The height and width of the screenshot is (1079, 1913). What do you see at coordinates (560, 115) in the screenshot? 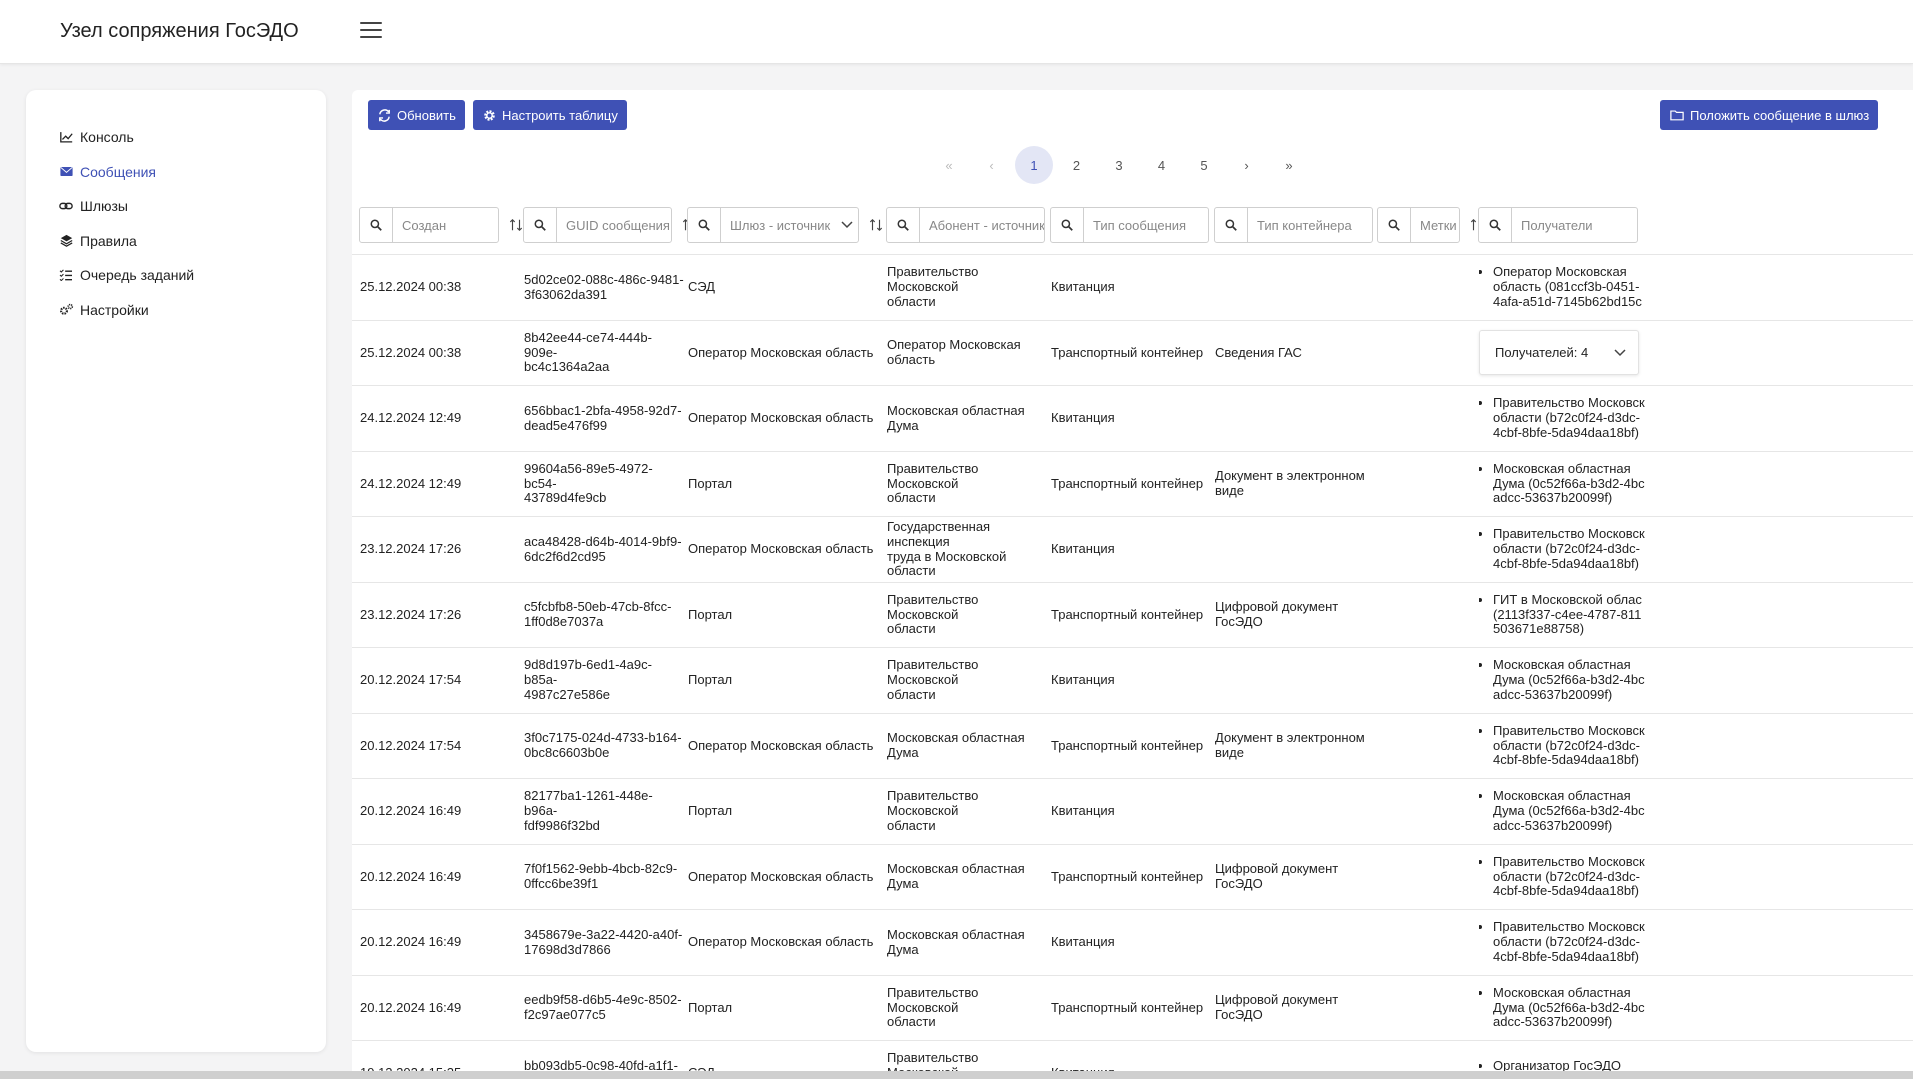
I see `configure-table-label: Настроить таблицу` at bounding box center [560, 115].